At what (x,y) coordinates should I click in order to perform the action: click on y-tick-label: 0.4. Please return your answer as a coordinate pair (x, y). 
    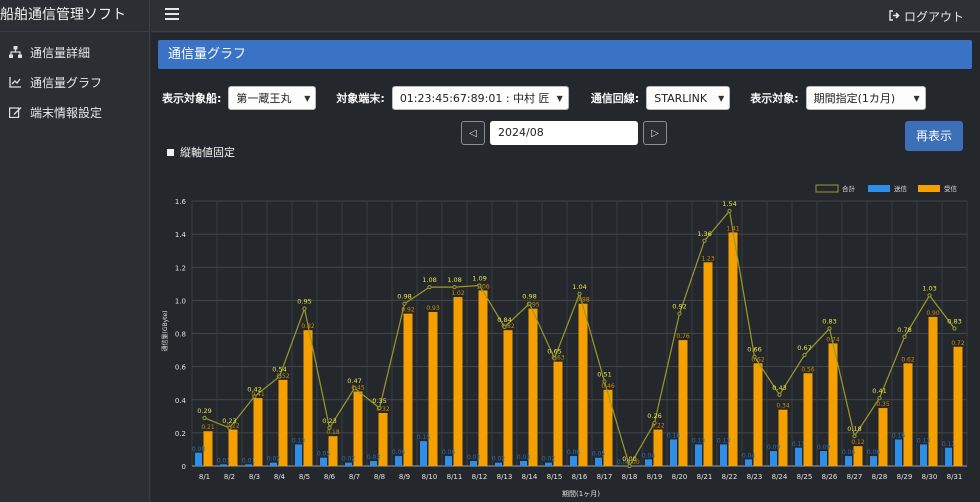
    Looking at the image, I should click on (181, 401).